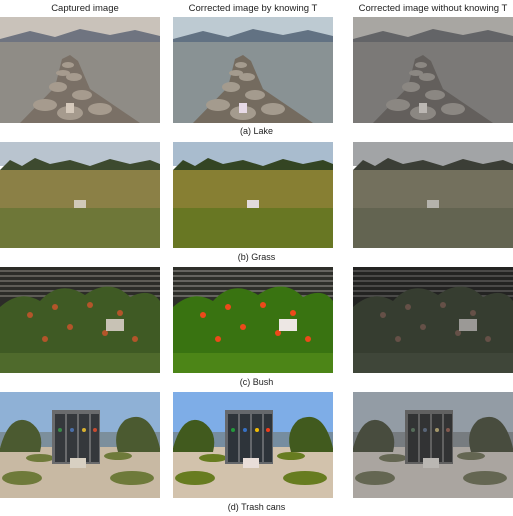  Describe the element at coordinates (433, 445) in the screenshot. I see `trash-cans-corrected-unknown-image` at that location.